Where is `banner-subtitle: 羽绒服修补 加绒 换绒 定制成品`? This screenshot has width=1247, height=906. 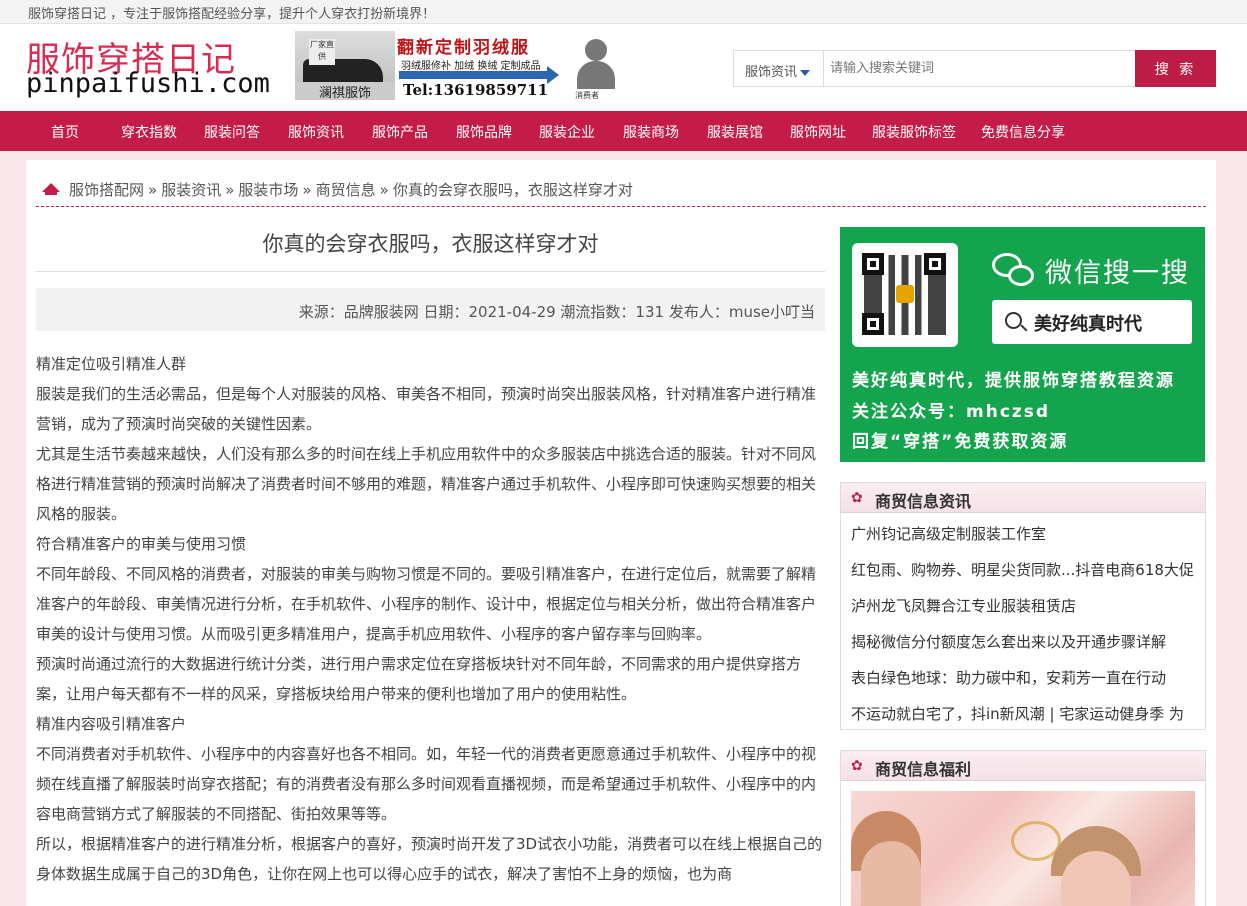 banner-subtitle: 羽绒服修补 加绒 换绒 定制成品 is located at coordinates (471, 66).